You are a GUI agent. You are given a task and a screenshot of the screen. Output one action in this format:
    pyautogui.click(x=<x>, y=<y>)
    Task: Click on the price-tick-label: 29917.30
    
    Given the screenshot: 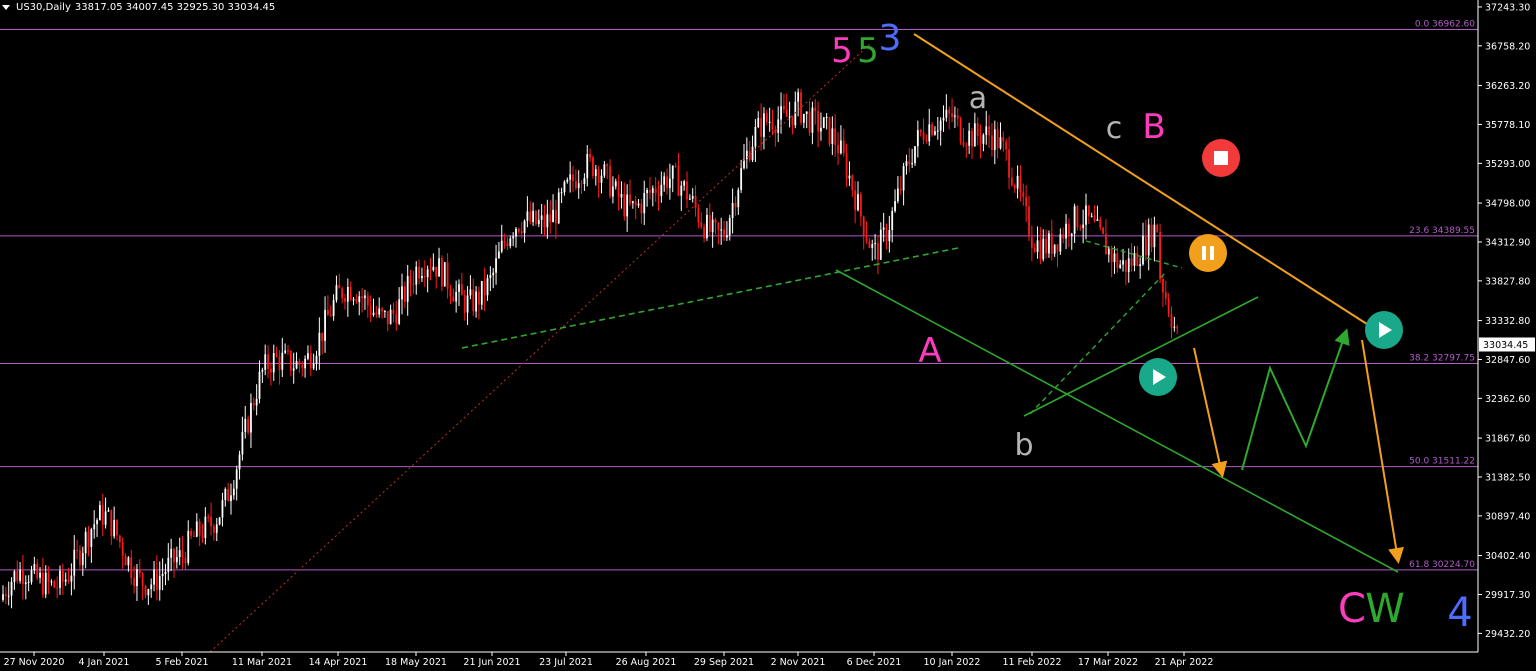 What is the action you would take?
    pyautogui.click(x=1507, y=595)
    